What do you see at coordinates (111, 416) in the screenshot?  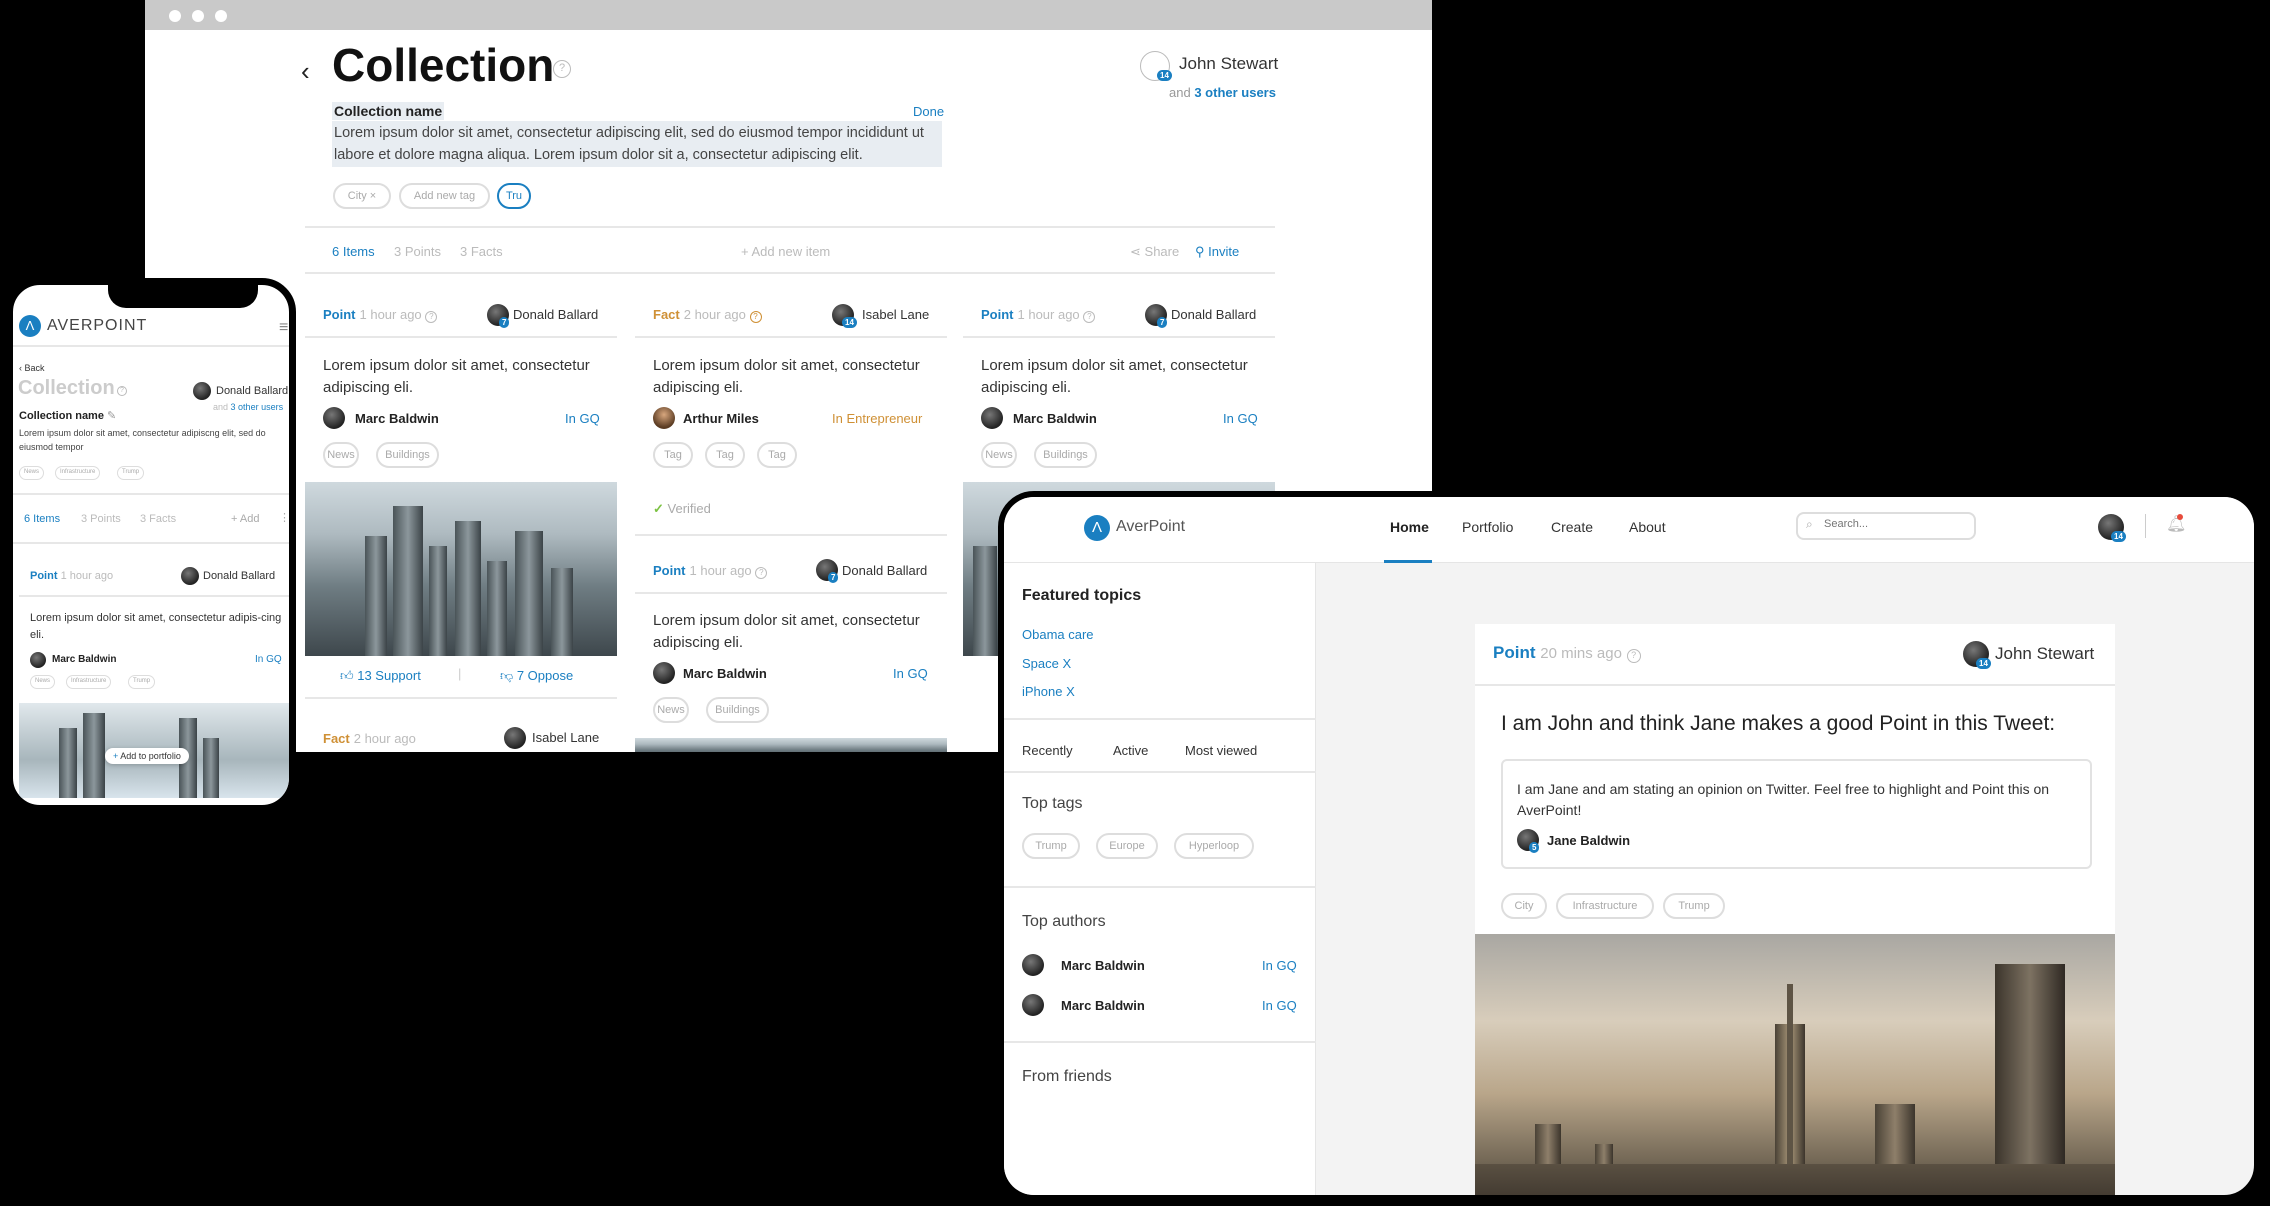 I see `edit-pencil-icon: ✎` at bounding box center [111, 416].